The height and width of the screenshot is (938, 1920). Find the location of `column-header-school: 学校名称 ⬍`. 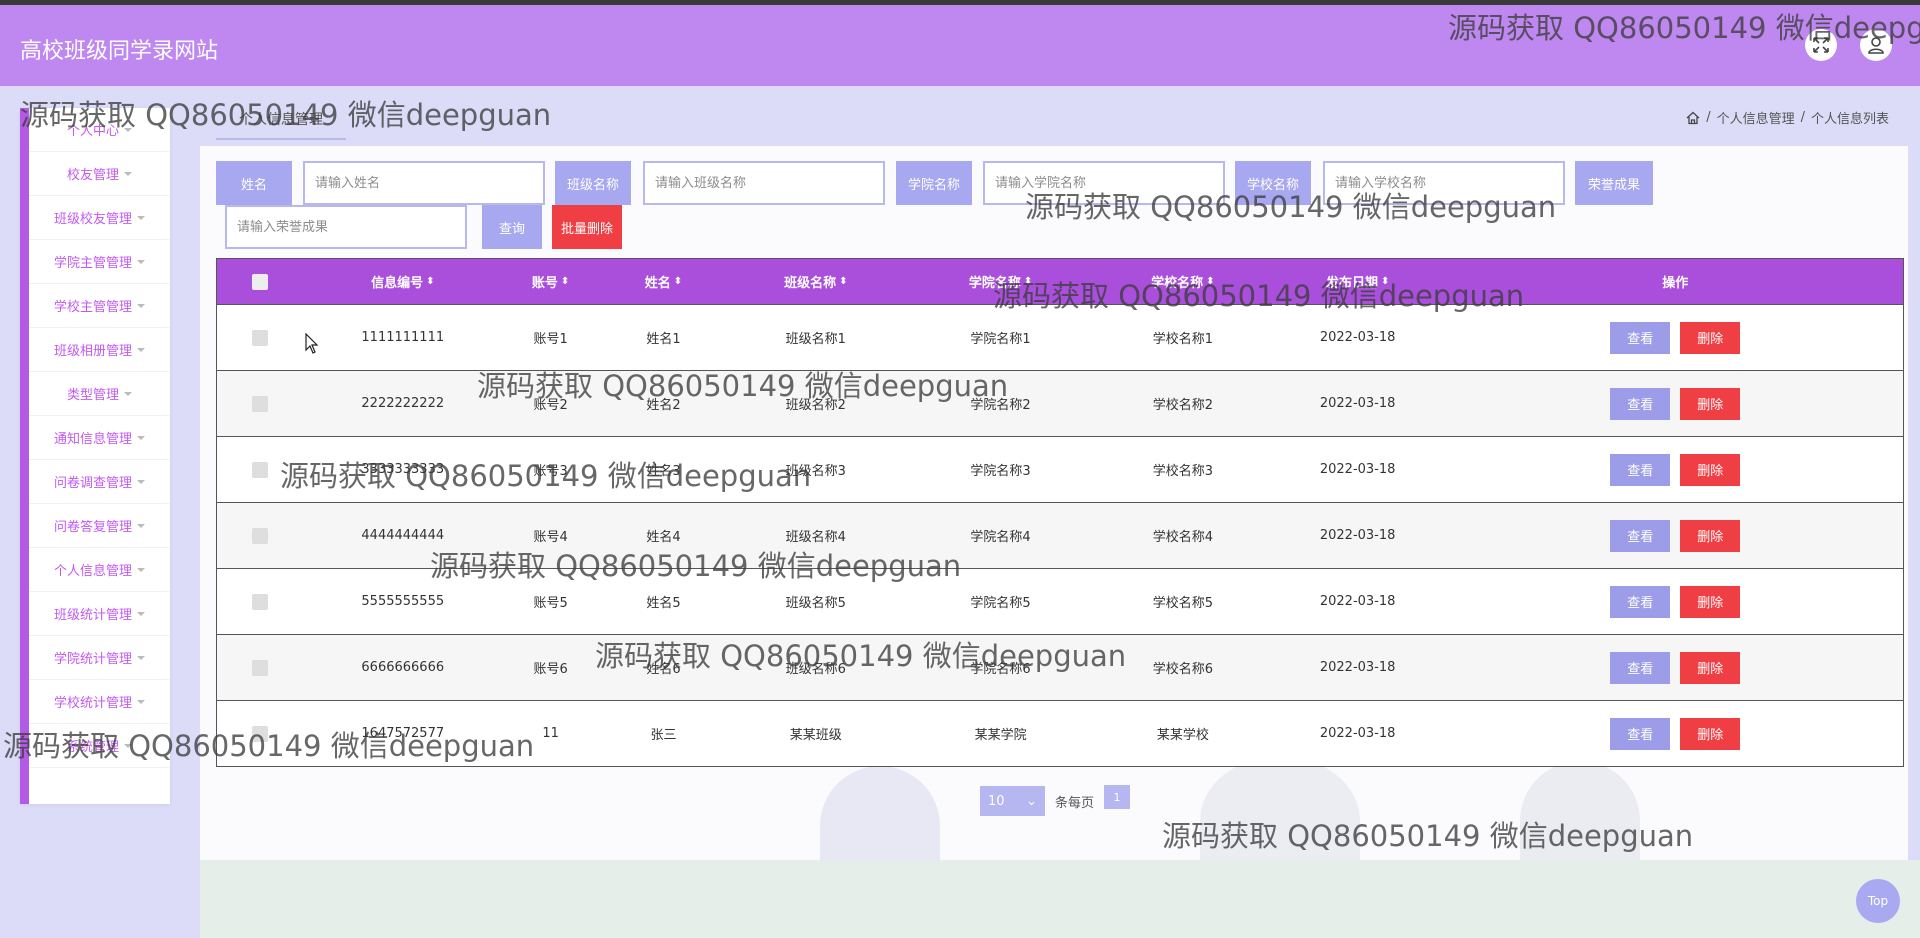

column-header-school: 学校名称 ⬍ is located at coordinates (1183, 281).